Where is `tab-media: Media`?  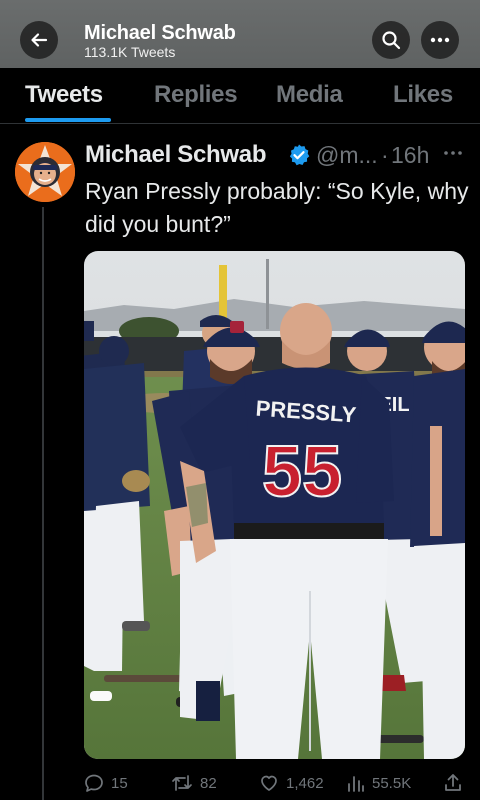 tab-media: Media is located at coordinates (309, 95).